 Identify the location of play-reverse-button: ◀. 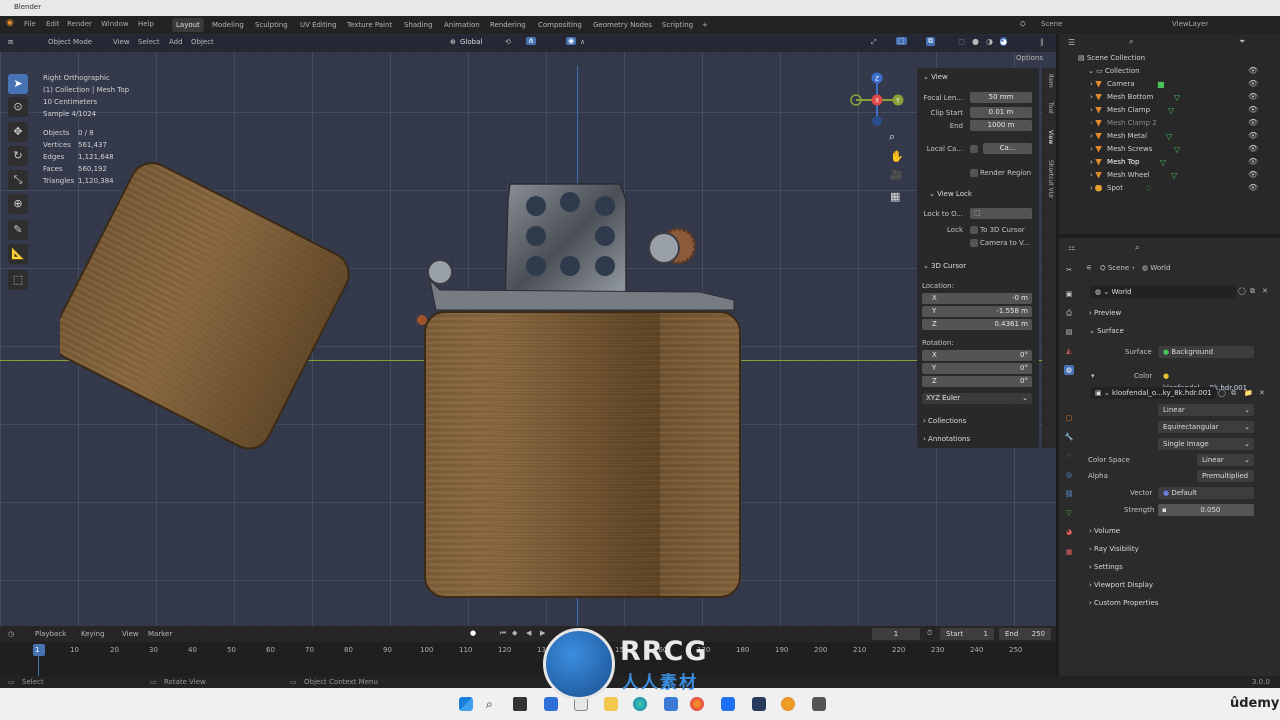
(528, 633).